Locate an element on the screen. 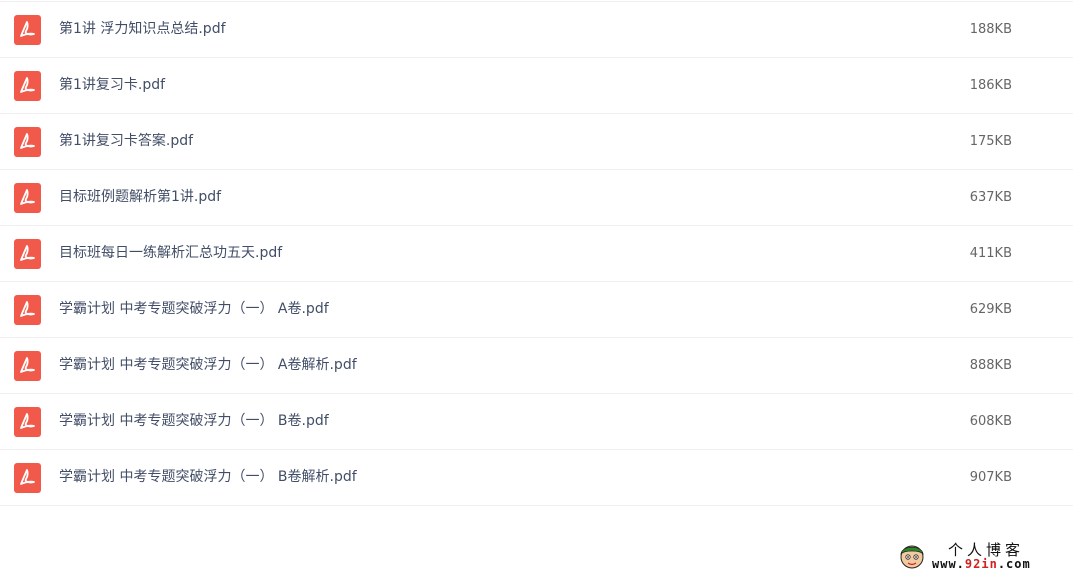 The width and height of the screenshot is (1073, 577). file-name: 学霸计划 中考专题突破浮力（一） B卷.pdf is located at coordinates (194, 421).